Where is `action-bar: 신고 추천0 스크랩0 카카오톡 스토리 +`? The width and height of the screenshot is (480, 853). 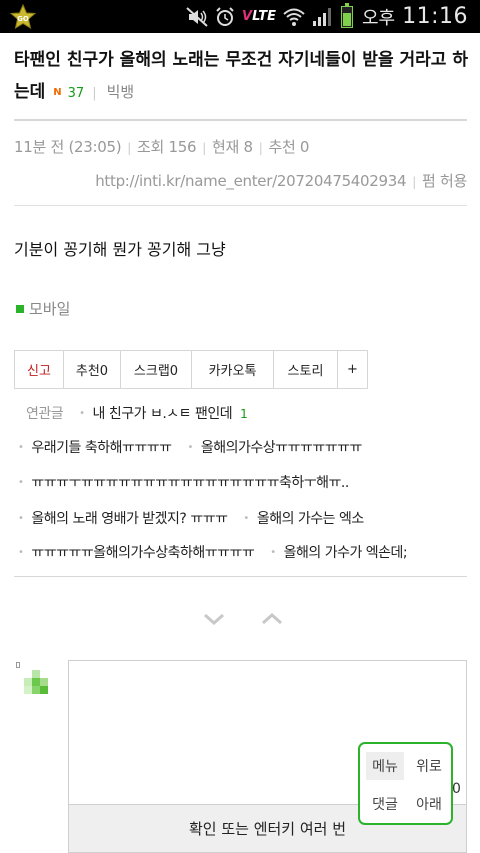 action-bar: 신고 추천0 스크랩0 카카오톡 스토리 + is located at coordinates (191, 369).